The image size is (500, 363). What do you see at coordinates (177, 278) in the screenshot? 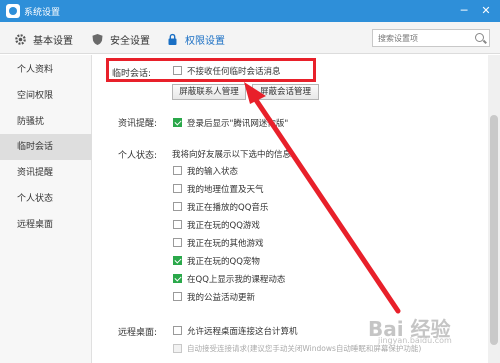
I see `status-checkbox-course` at bounding box center [177, 278].